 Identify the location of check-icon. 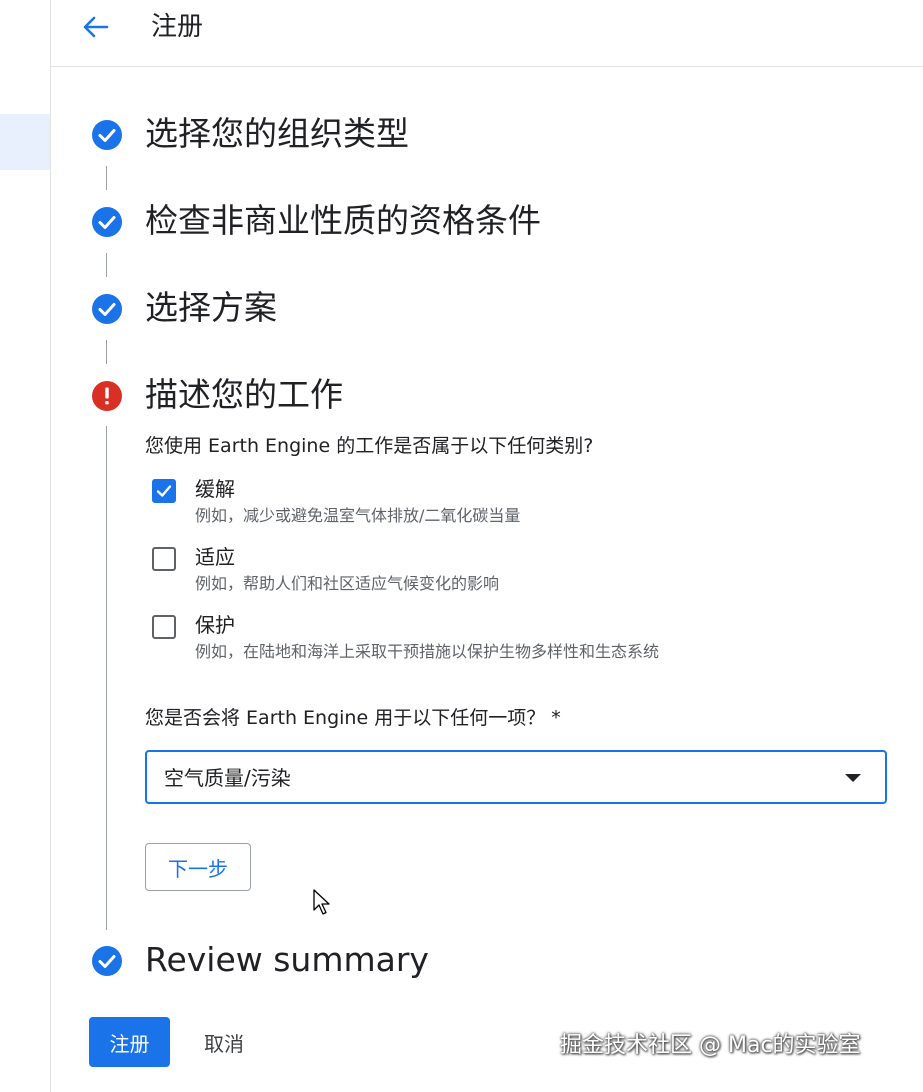
(164, 491).